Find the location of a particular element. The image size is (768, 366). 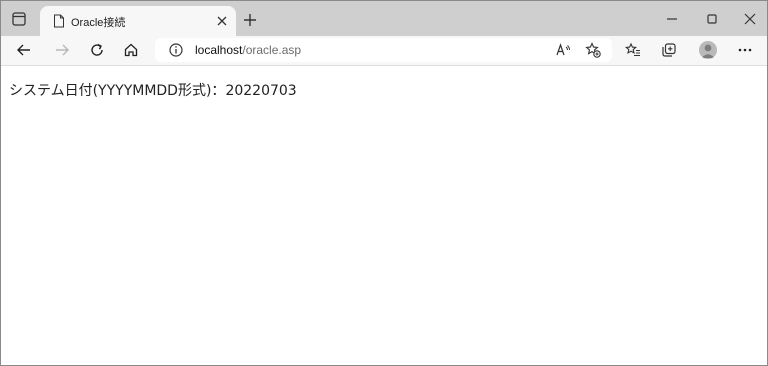

collections-icon is located at coordinates (669, 50).